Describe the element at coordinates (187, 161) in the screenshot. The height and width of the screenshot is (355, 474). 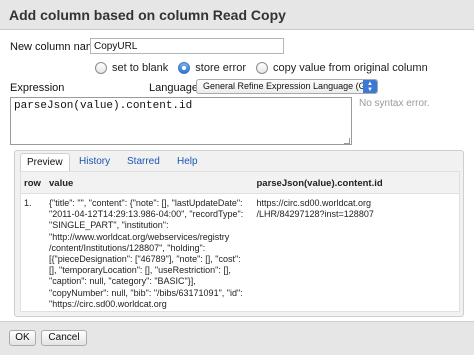
I see `tab-help: Help` at that location.